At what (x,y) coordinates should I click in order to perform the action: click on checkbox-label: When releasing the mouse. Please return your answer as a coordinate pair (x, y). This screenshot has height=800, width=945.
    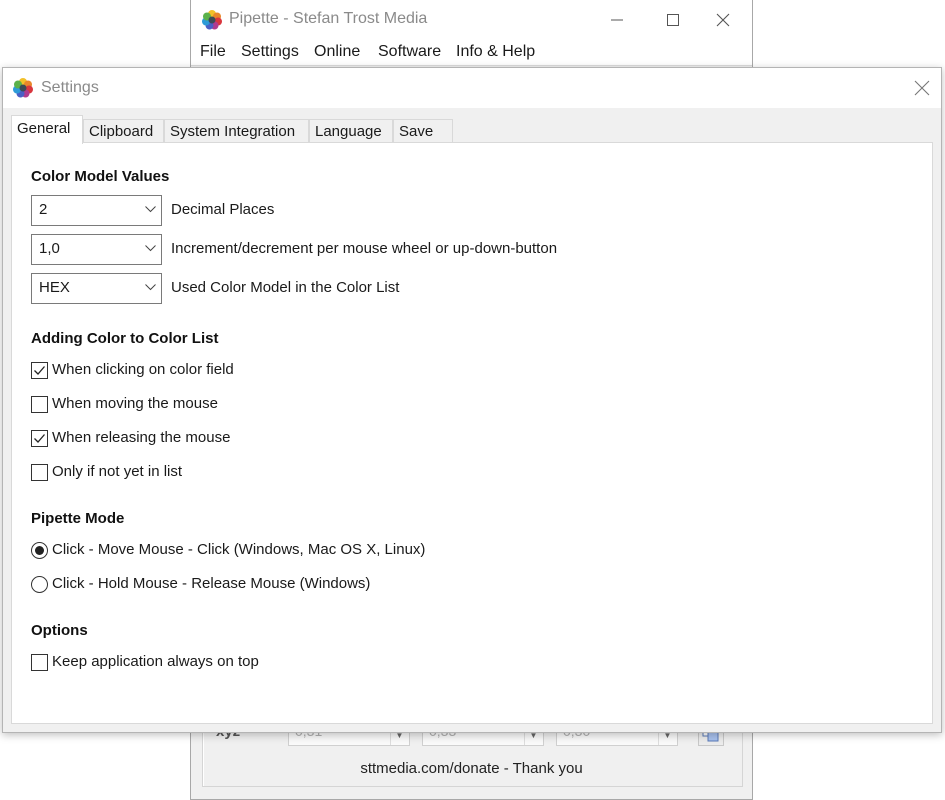
    Looking at the image, I should click on (141, 437).